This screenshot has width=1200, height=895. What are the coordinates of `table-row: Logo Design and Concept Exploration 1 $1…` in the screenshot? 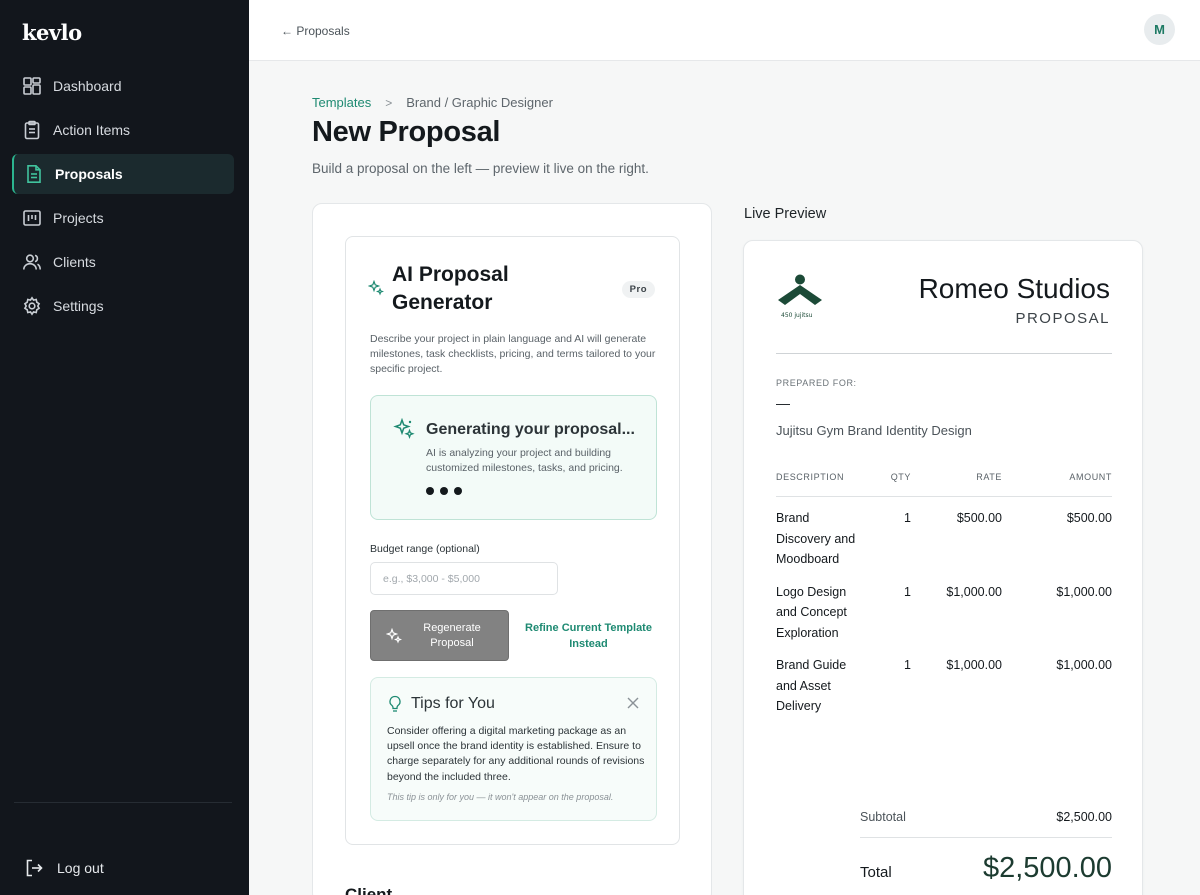 It's located at (944, 608).